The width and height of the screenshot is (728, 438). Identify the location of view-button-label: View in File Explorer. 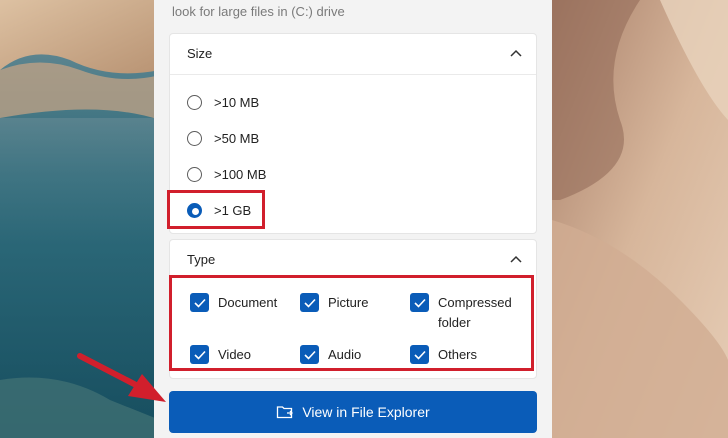
(366, 412).